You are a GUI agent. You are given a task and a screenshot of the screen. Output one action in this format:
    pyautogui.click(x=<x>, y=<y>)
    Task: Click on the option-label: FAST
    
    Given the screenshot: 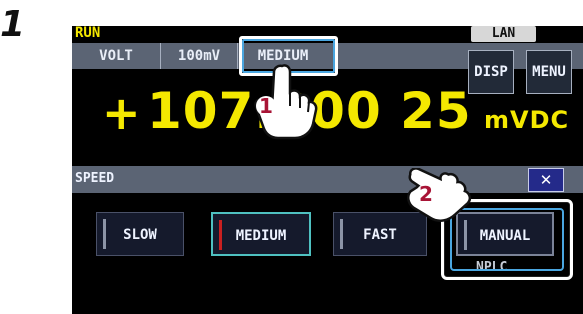 What is the action you would take?
    pyautogui.click(x=380, y=235)
    